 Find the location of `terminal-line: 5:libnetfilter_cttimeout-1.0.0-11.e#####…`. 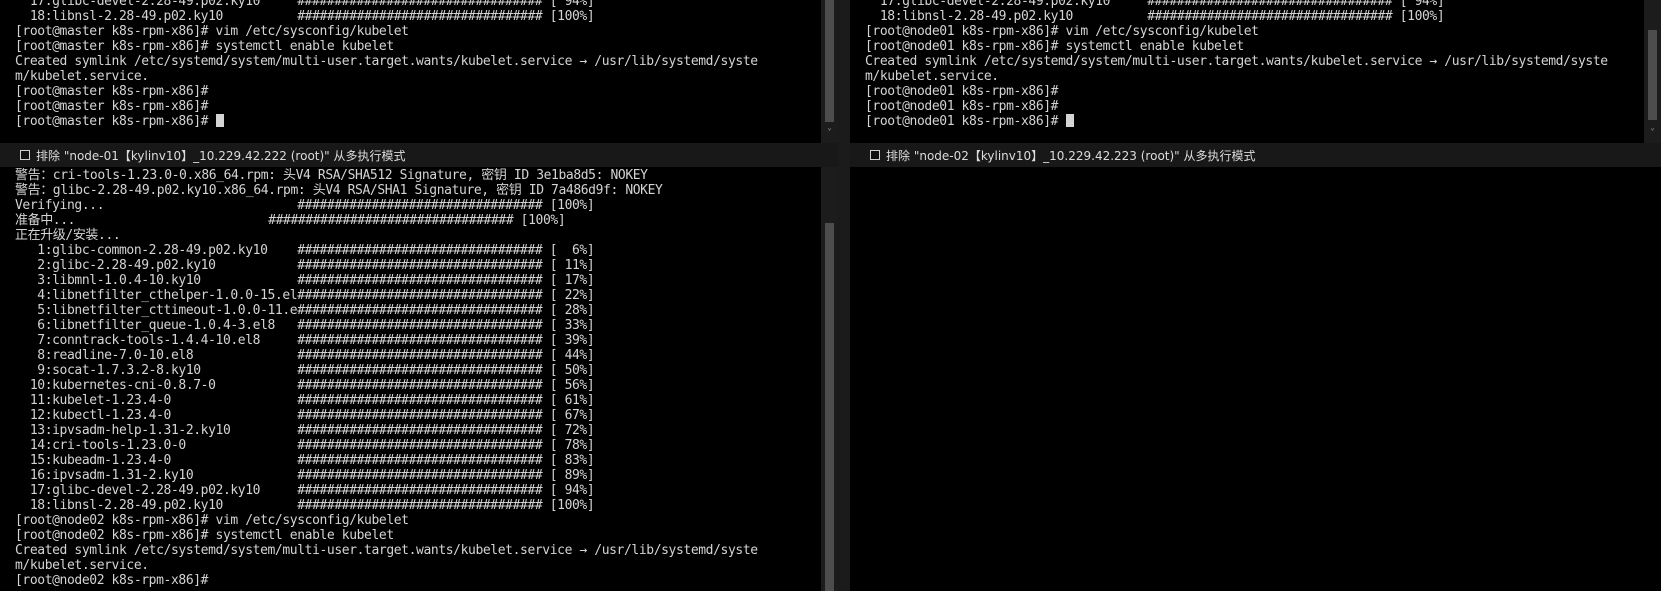

terminal-line: 5:libnetfilter_cttimeout-1.0.0-11.e#####… is located at coordinates (305, 310).